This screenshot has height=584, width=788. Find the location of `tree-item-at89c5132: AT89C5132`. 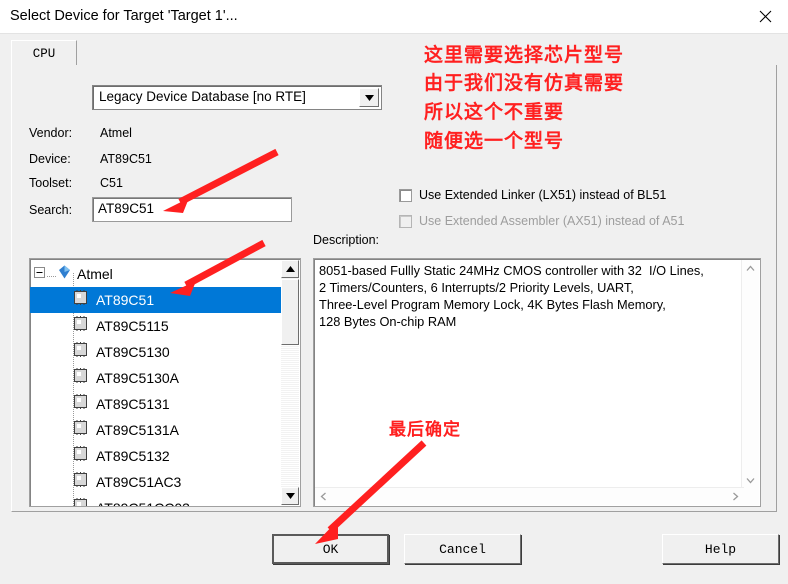

tree-item-at89c5132: AT89C5132 is located at coordinates (100, 456).